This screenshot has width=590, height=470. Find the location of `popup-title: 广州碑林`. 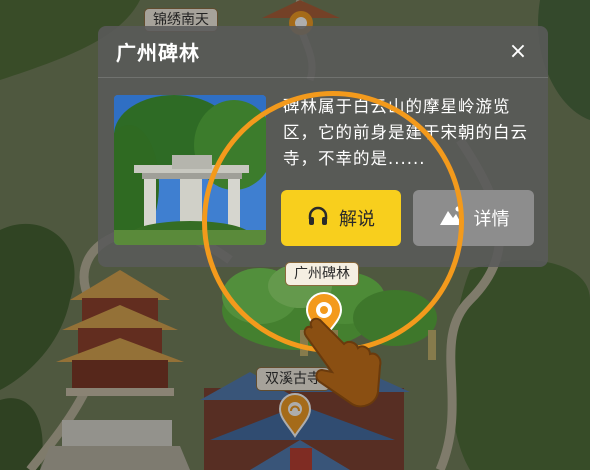

popup-title: 广州碑林 is located at coordinates (158, 53).